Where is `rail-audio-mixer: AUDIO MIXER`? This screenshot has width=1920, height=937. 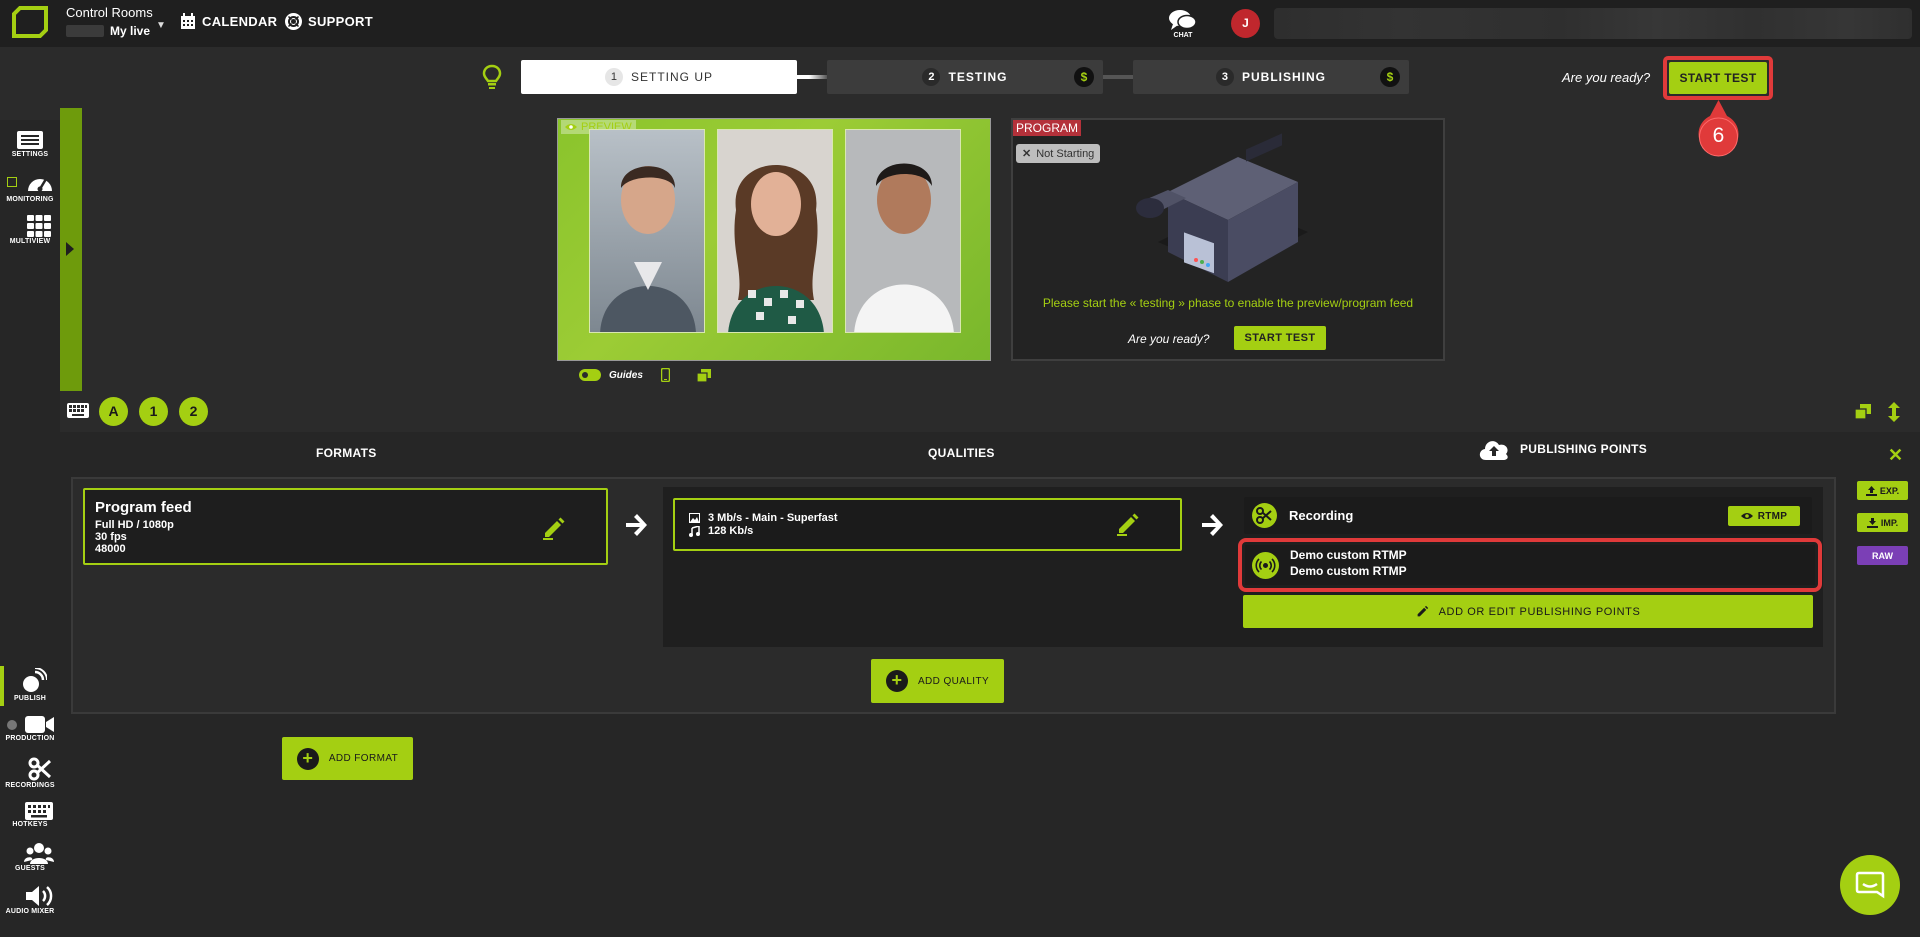
rail-audio-mixer: AUDIO MIXER is located at coordinates (30, 900).